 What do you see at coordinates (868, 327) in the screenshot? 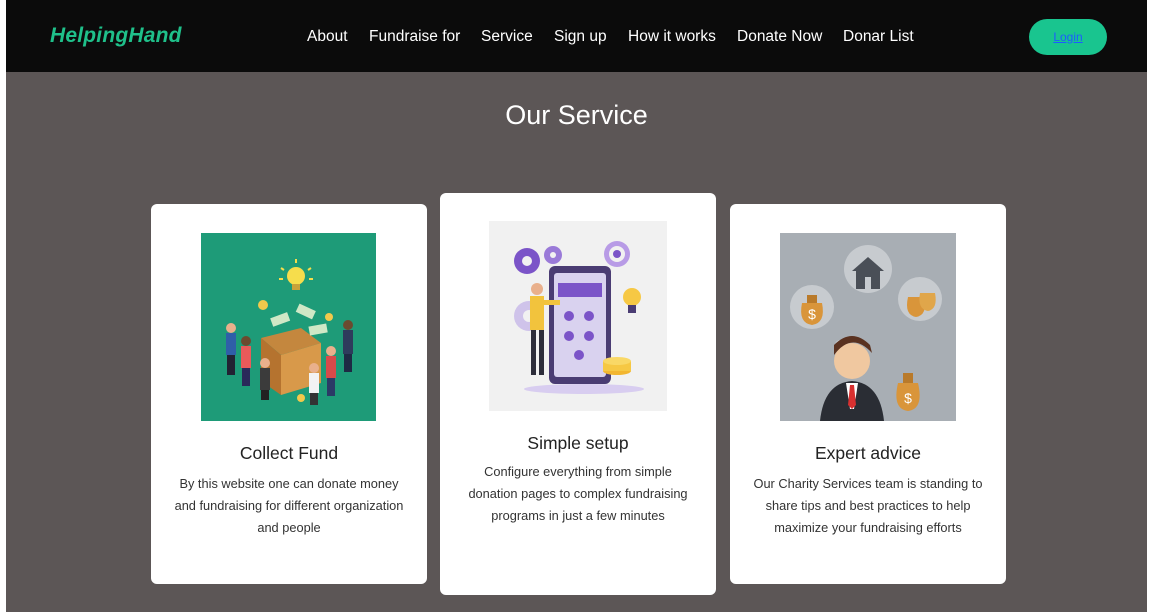
I see `expert-advice-illustration: $ $` at bounding box center [868, 327].